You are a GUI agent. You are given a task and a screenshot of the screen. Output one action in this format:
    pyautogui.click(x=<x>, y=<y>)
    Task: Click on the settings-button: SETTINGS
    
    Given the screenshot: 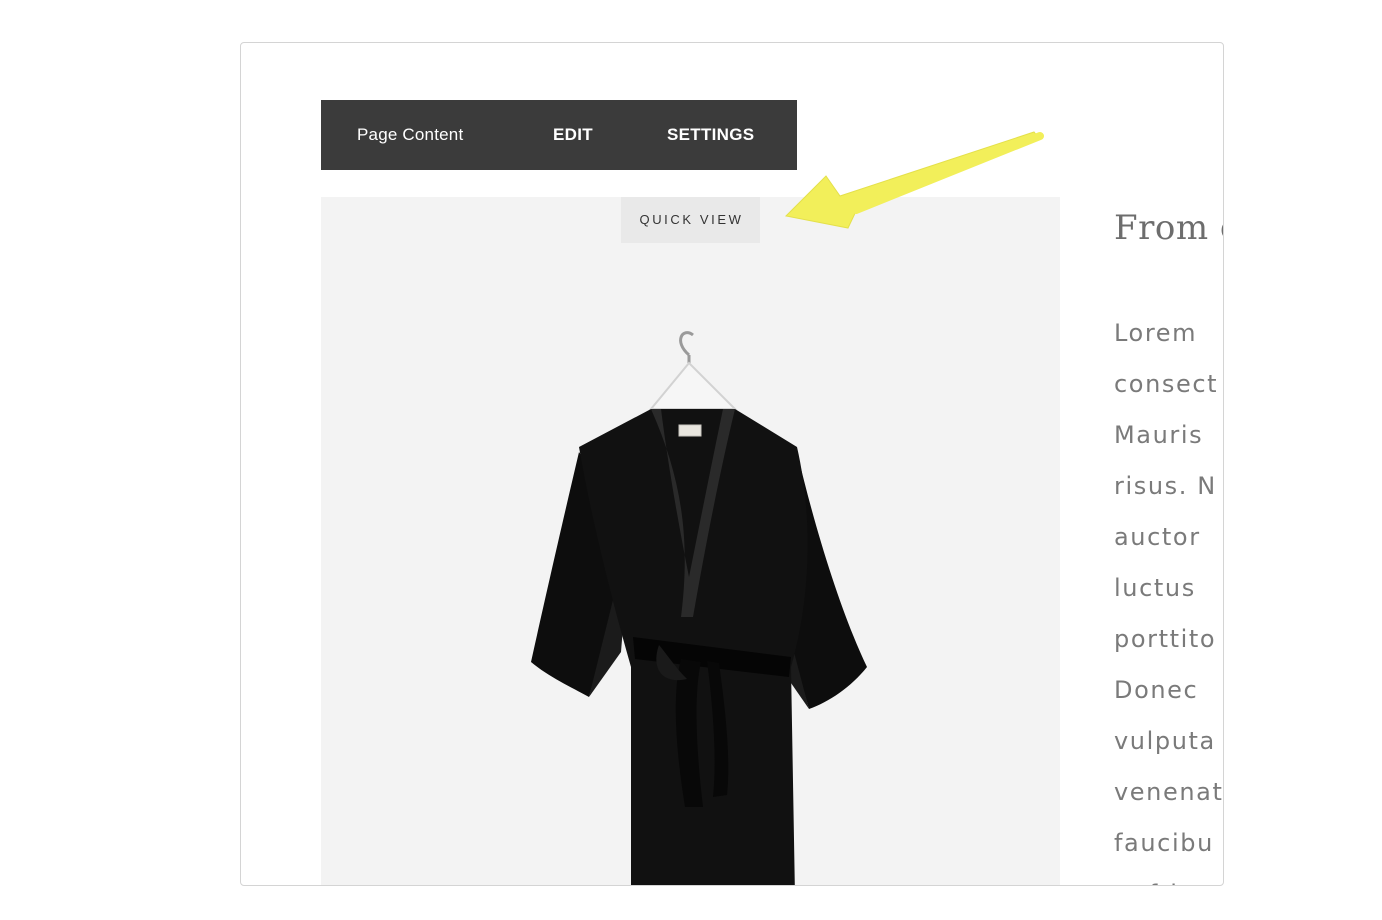 What is the action you would take?
    pyautogui.click(x=710, y=135)
    